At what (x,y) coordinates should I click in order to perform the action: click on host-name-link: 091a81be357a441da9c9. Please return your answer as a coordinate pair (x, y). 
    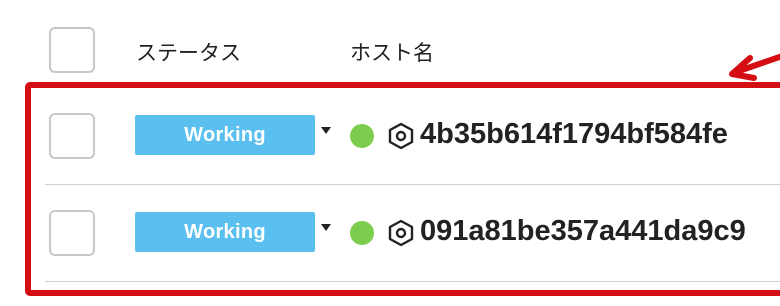
    Looking at the image, I should click on (583, 231).